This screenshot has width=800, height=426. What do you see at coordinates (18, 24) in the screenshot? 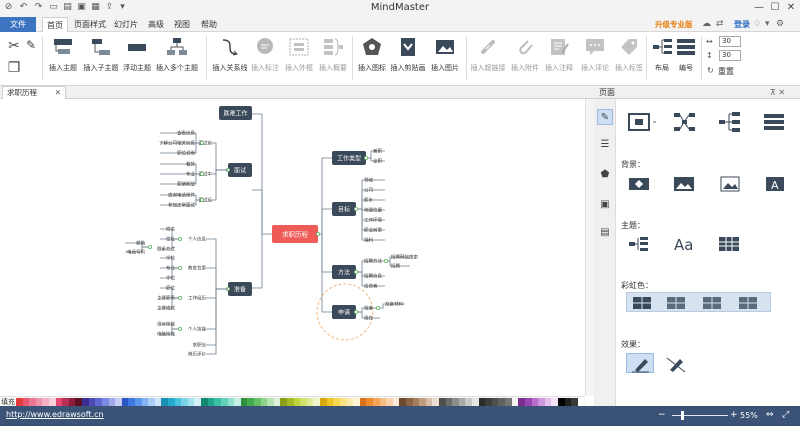
I see `file-menu: 文件` at bounding box center [18, 24].